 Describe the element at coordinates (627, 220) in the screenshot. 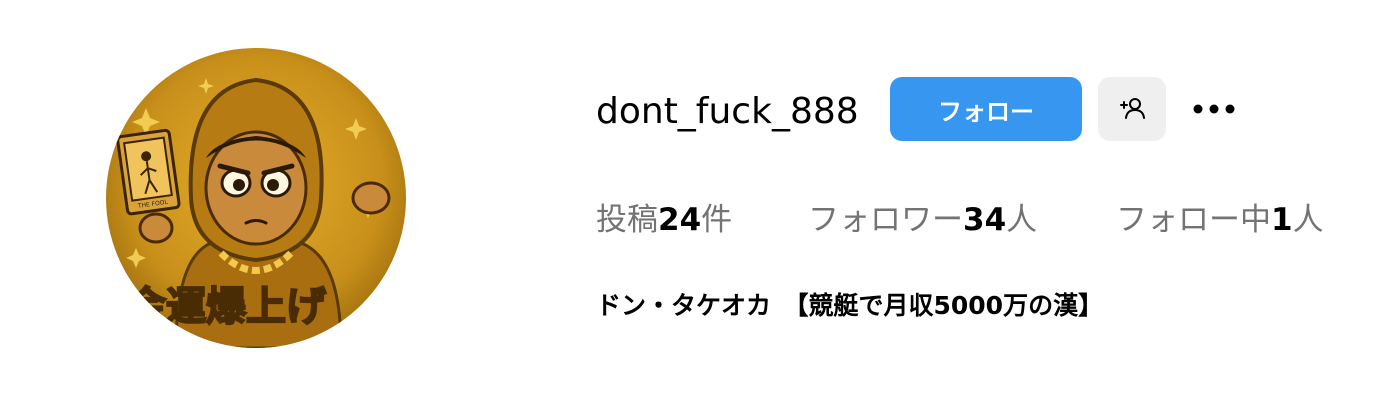

I see `stat-posts-label: 投稿` at that location.